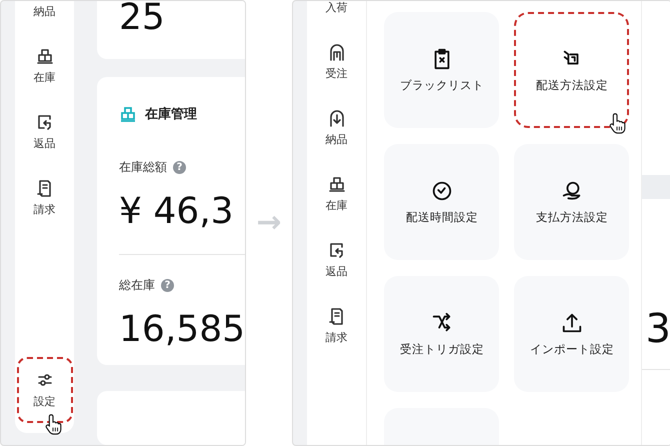 The height and width of the screenshot is (446, 670). I want to click on summary-value: 25, so click(142, 20).